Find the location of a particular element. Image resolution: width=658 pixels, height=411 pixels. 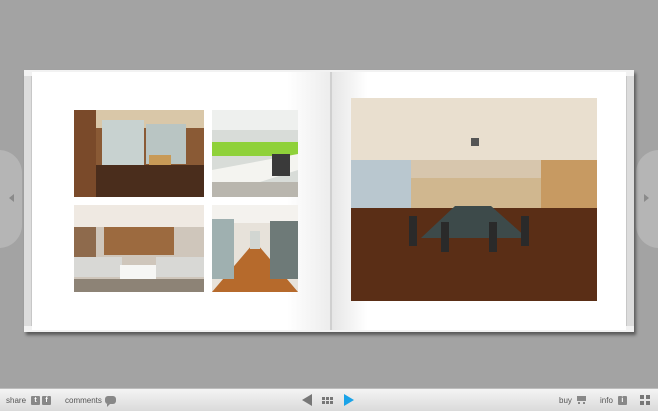

facebook-icon: f is located at coordinates (47, 400).